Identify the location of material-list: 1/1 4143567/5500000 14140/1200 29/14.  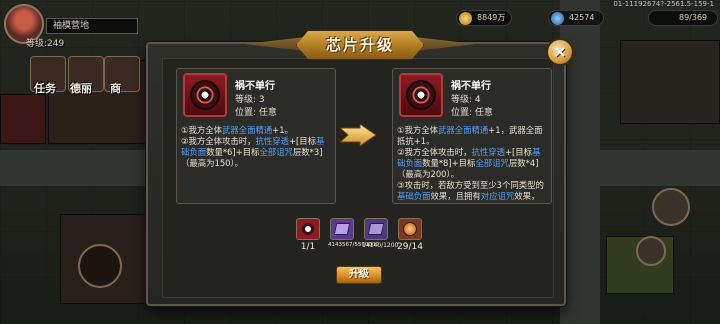
(360, 238).